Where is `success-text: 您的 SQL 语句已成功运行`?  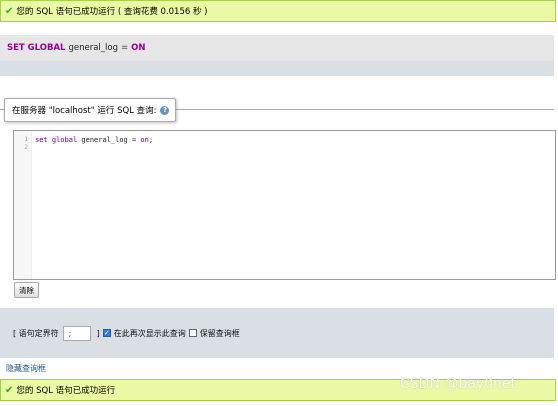 success-text: 您的 SQL 语句已成功运行 is located at coordinates (66, 391).